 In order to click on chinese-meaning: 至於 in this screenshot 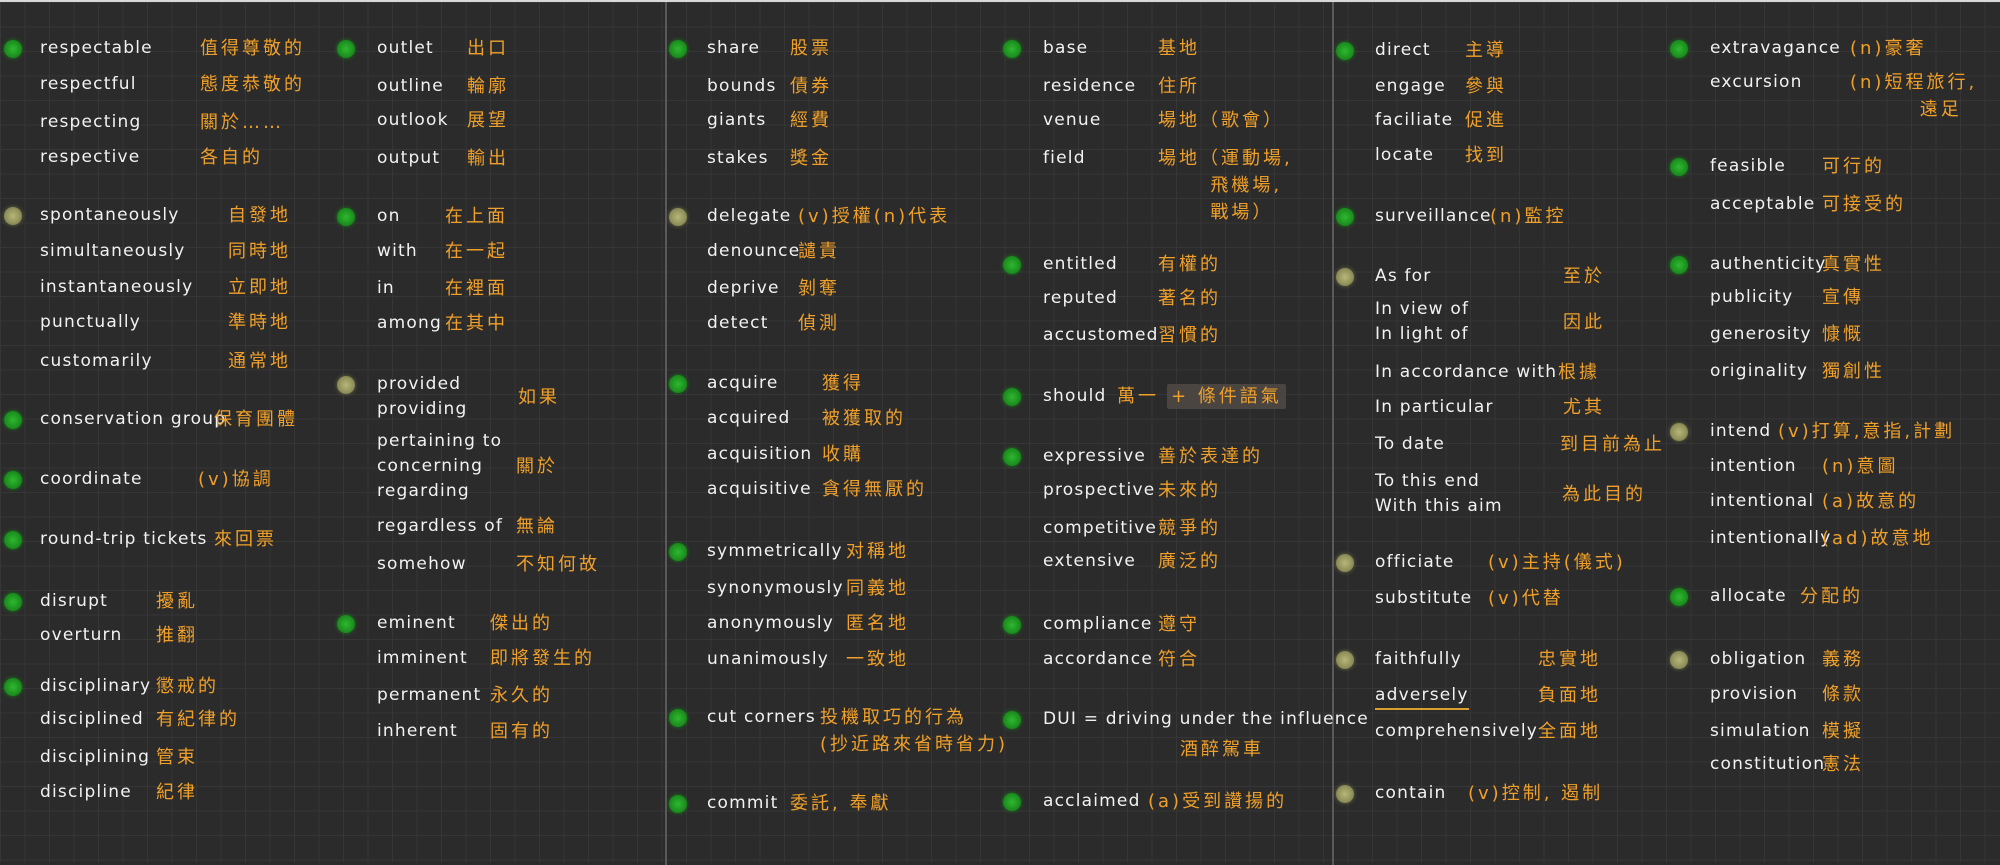, I will do `click(1584, 276)`.